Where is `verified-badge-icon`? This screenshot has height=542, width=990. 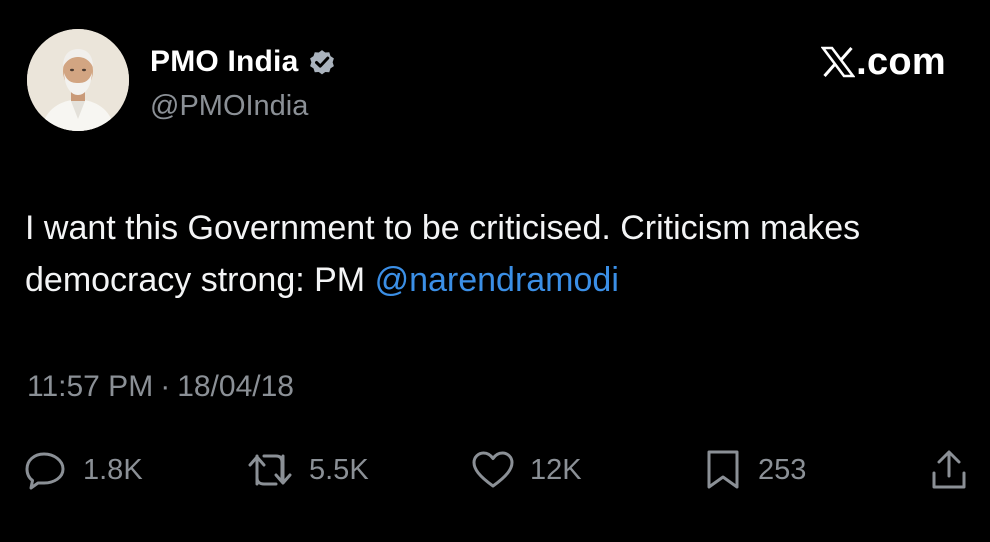
verified-badge-icon is located at coordinates (322, 62).